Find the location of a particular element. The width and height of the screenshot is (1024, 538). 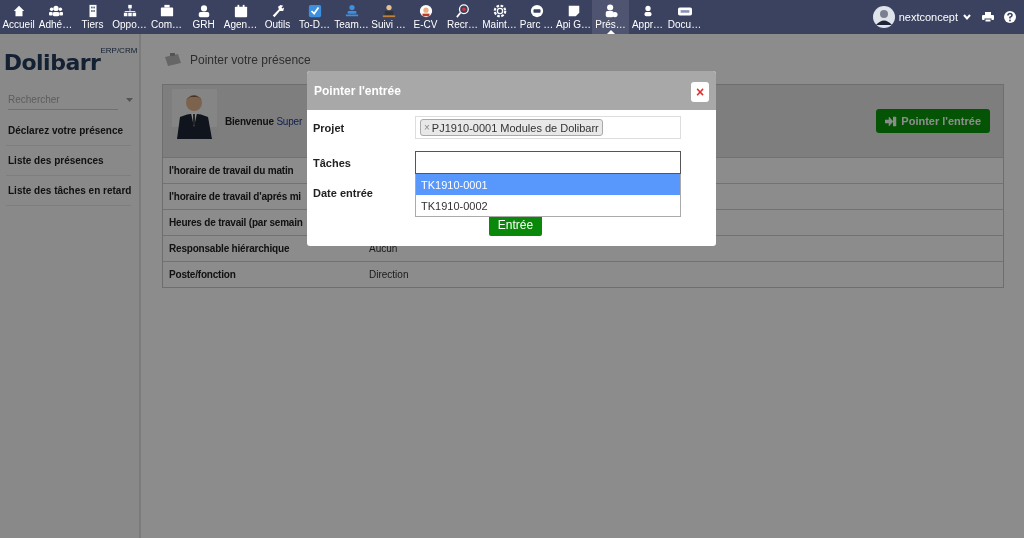

menu-item: Outils is located at coordinates (277, 17).